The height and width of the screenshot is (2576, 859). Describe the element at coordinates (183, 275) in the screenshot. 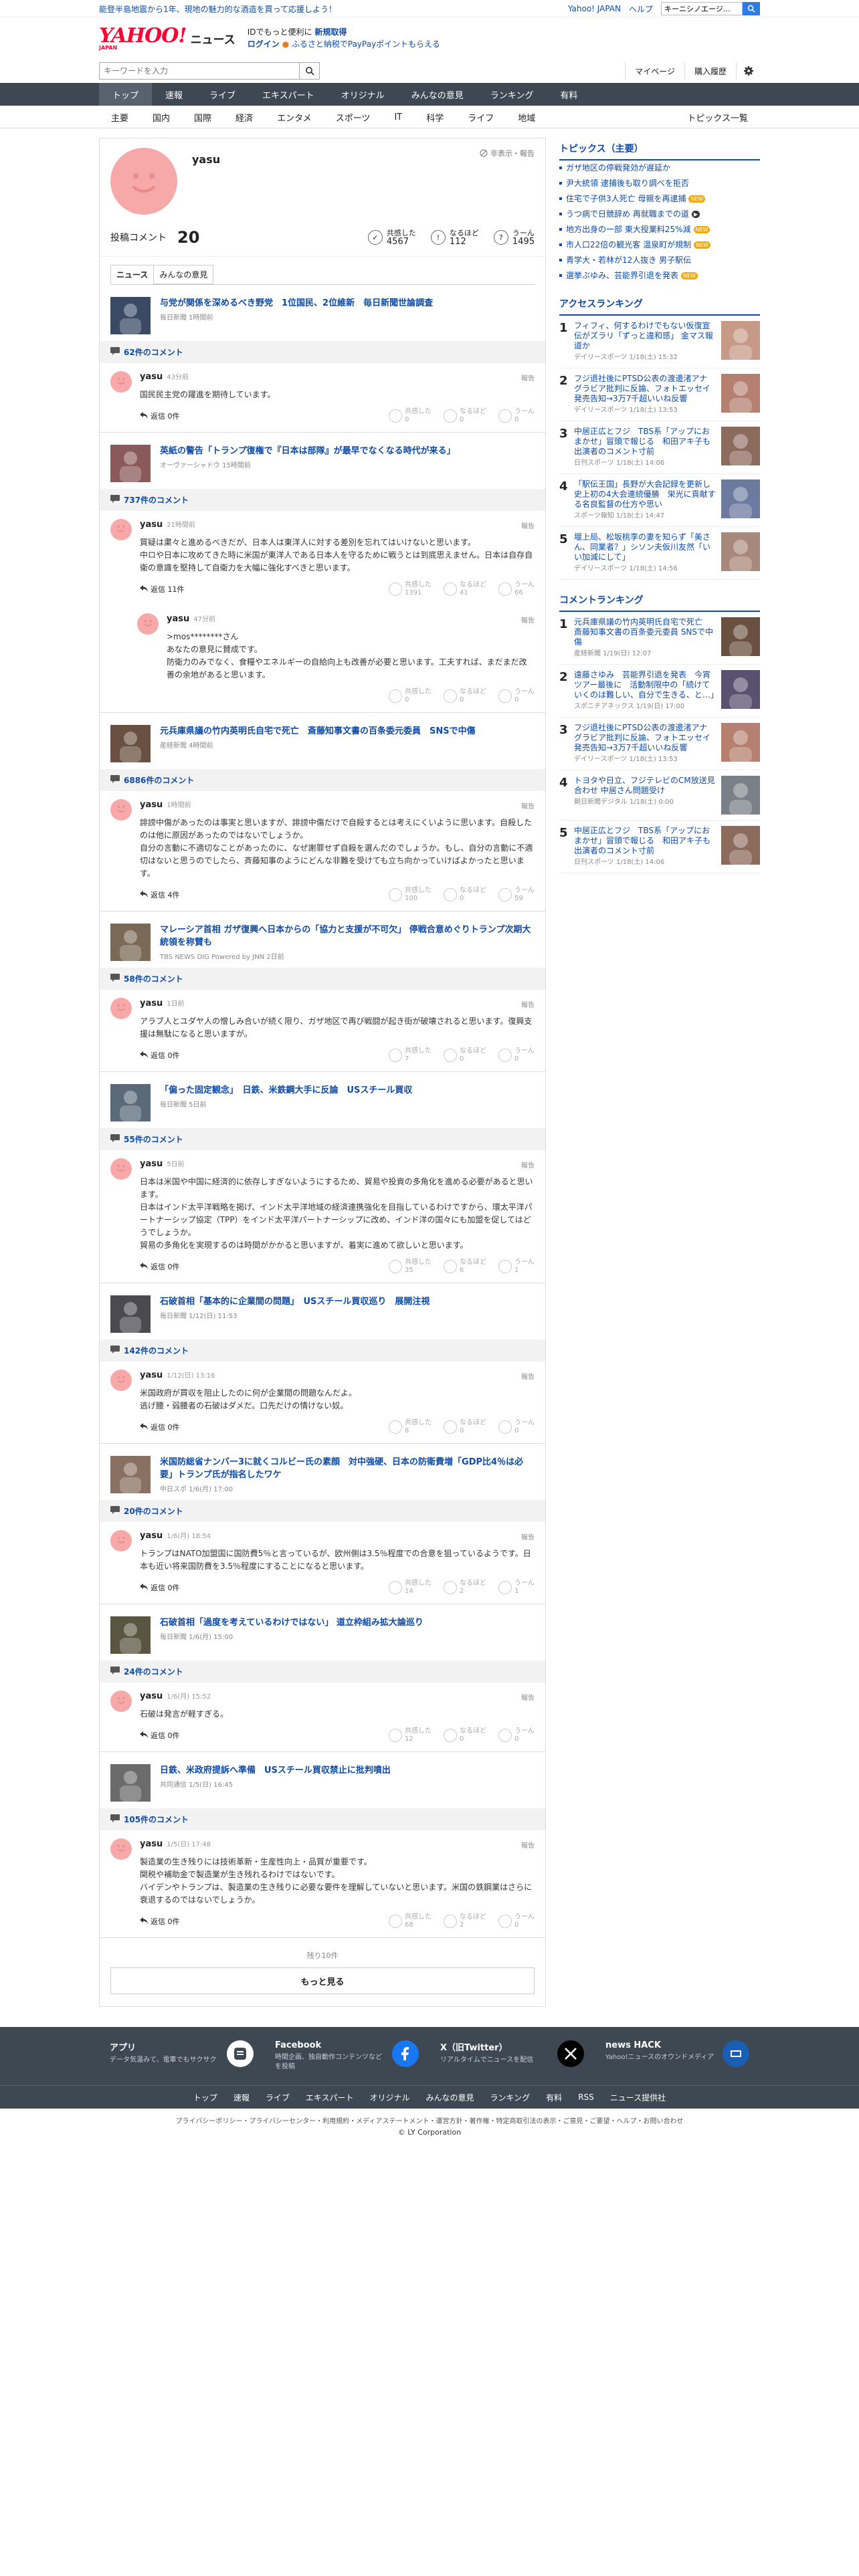

I see `tab-opinion: みんなの意見` at that location.